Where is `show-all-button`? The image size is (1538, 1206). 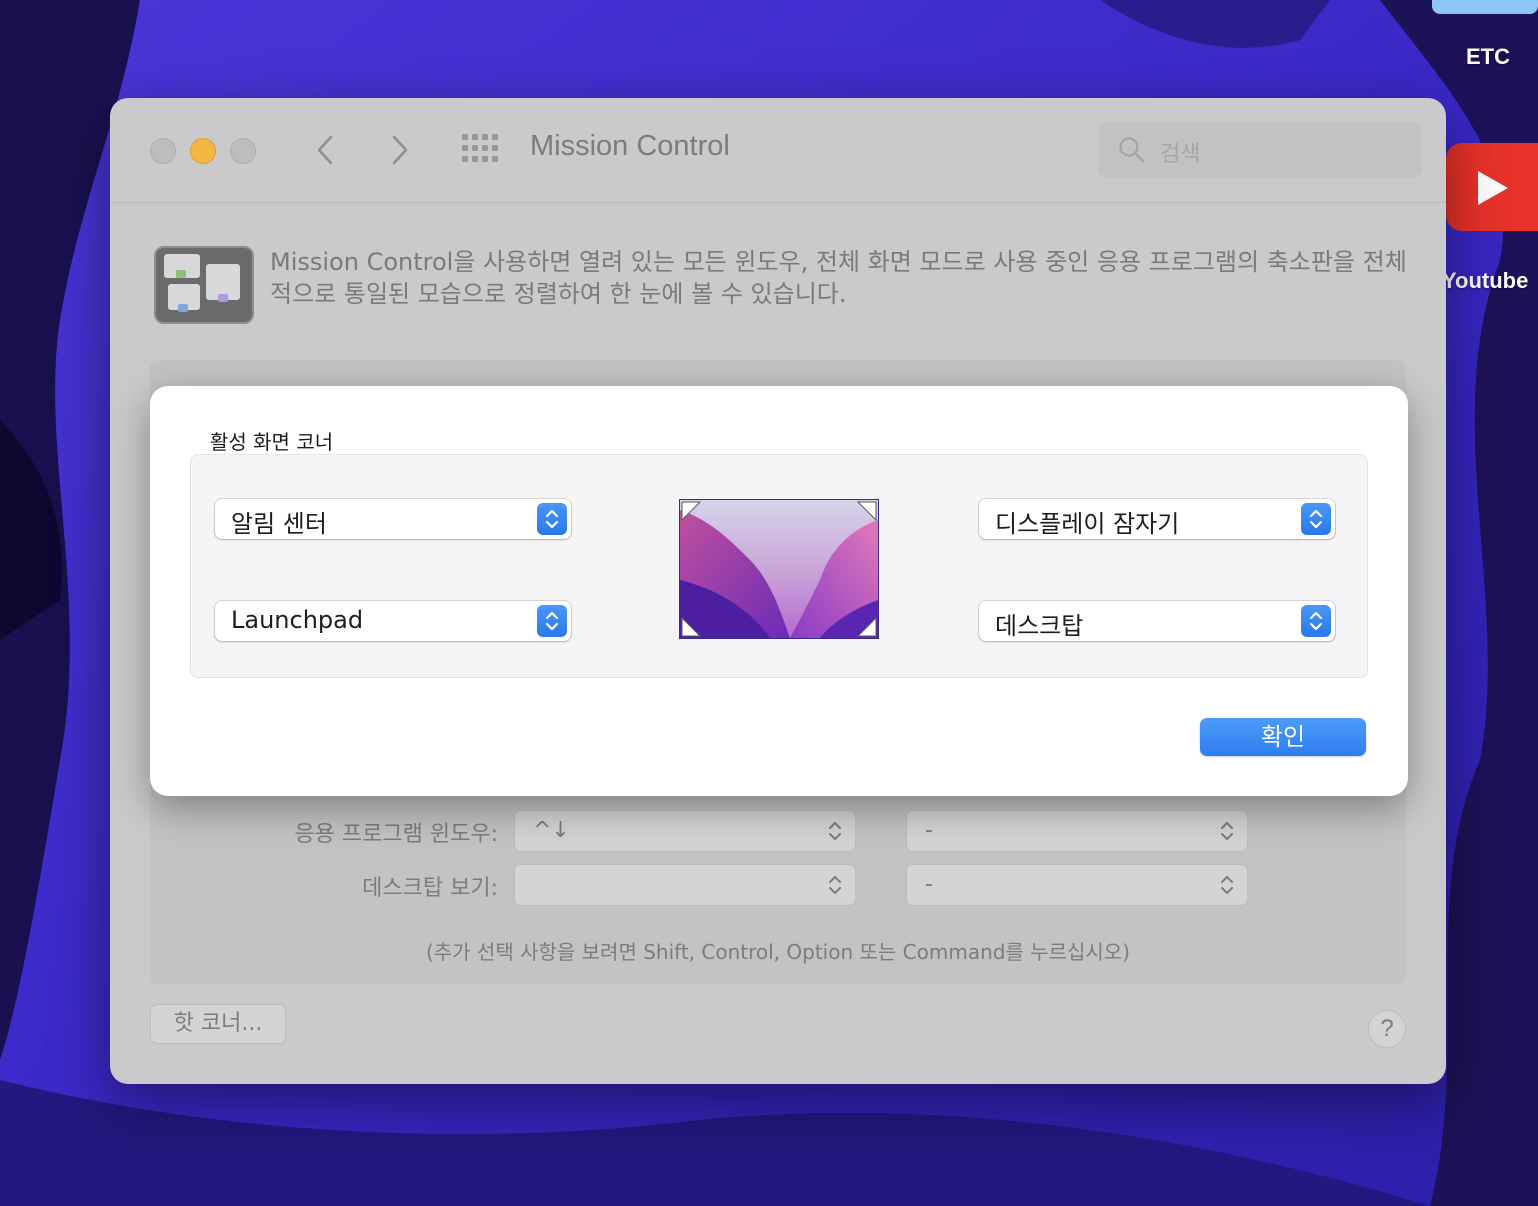
show-all-button is located at coordinates (481, 149).